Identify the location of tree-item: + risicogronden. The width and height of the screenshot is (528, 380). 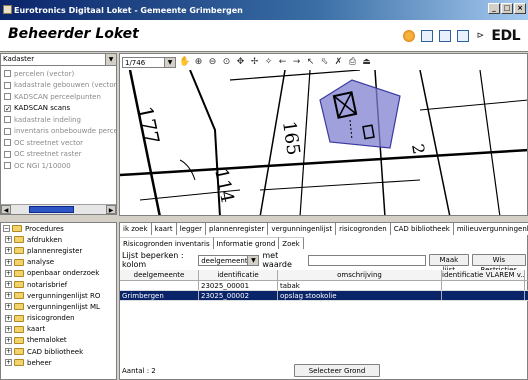
(58, 318).